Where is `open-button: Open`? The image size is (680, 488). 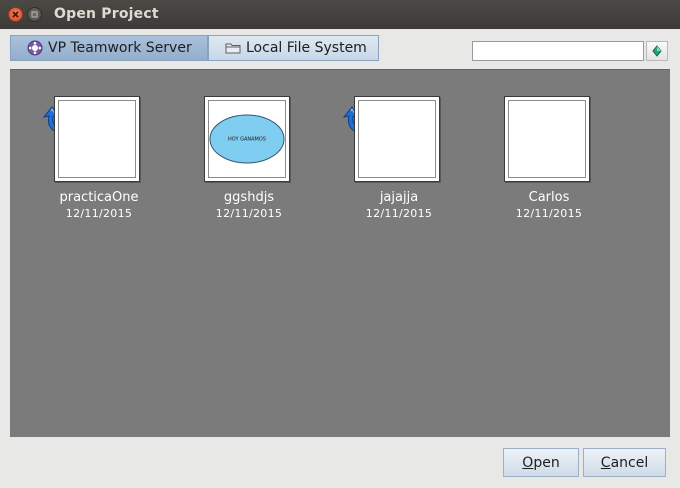
open-button: Open is located at coordinates (541, 462).